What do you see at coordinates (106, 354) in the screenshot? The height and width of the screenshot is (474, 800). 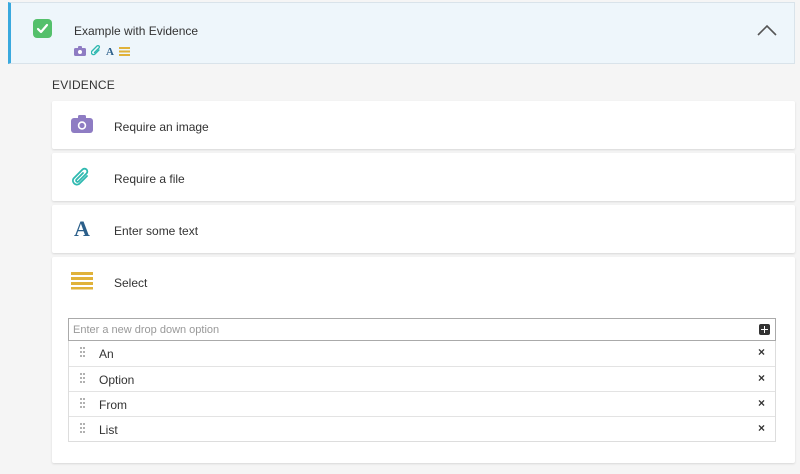 I see `dropdown-option-text: An` at bounding box center [106, 354].